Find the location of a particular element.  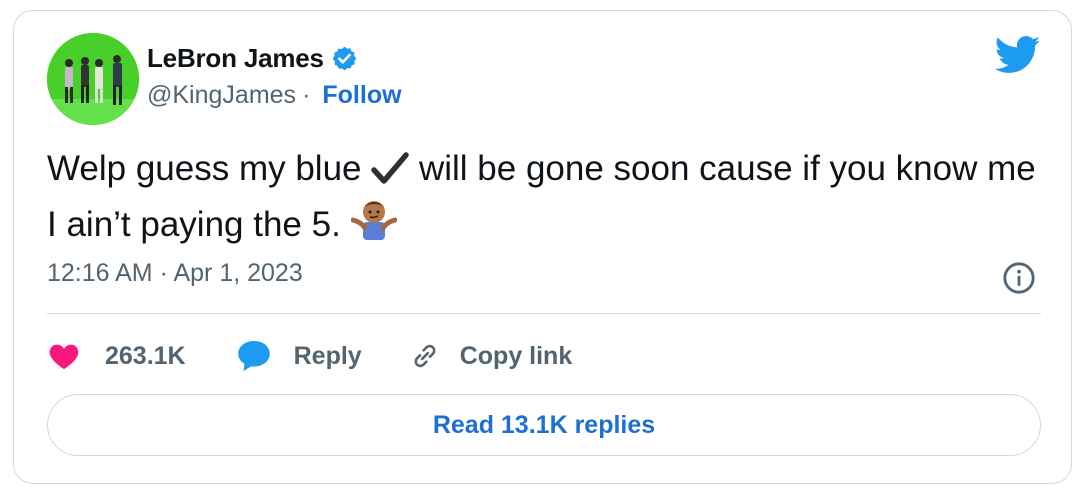

copy-link-button: Copy link is located at coordinates (490, 356).